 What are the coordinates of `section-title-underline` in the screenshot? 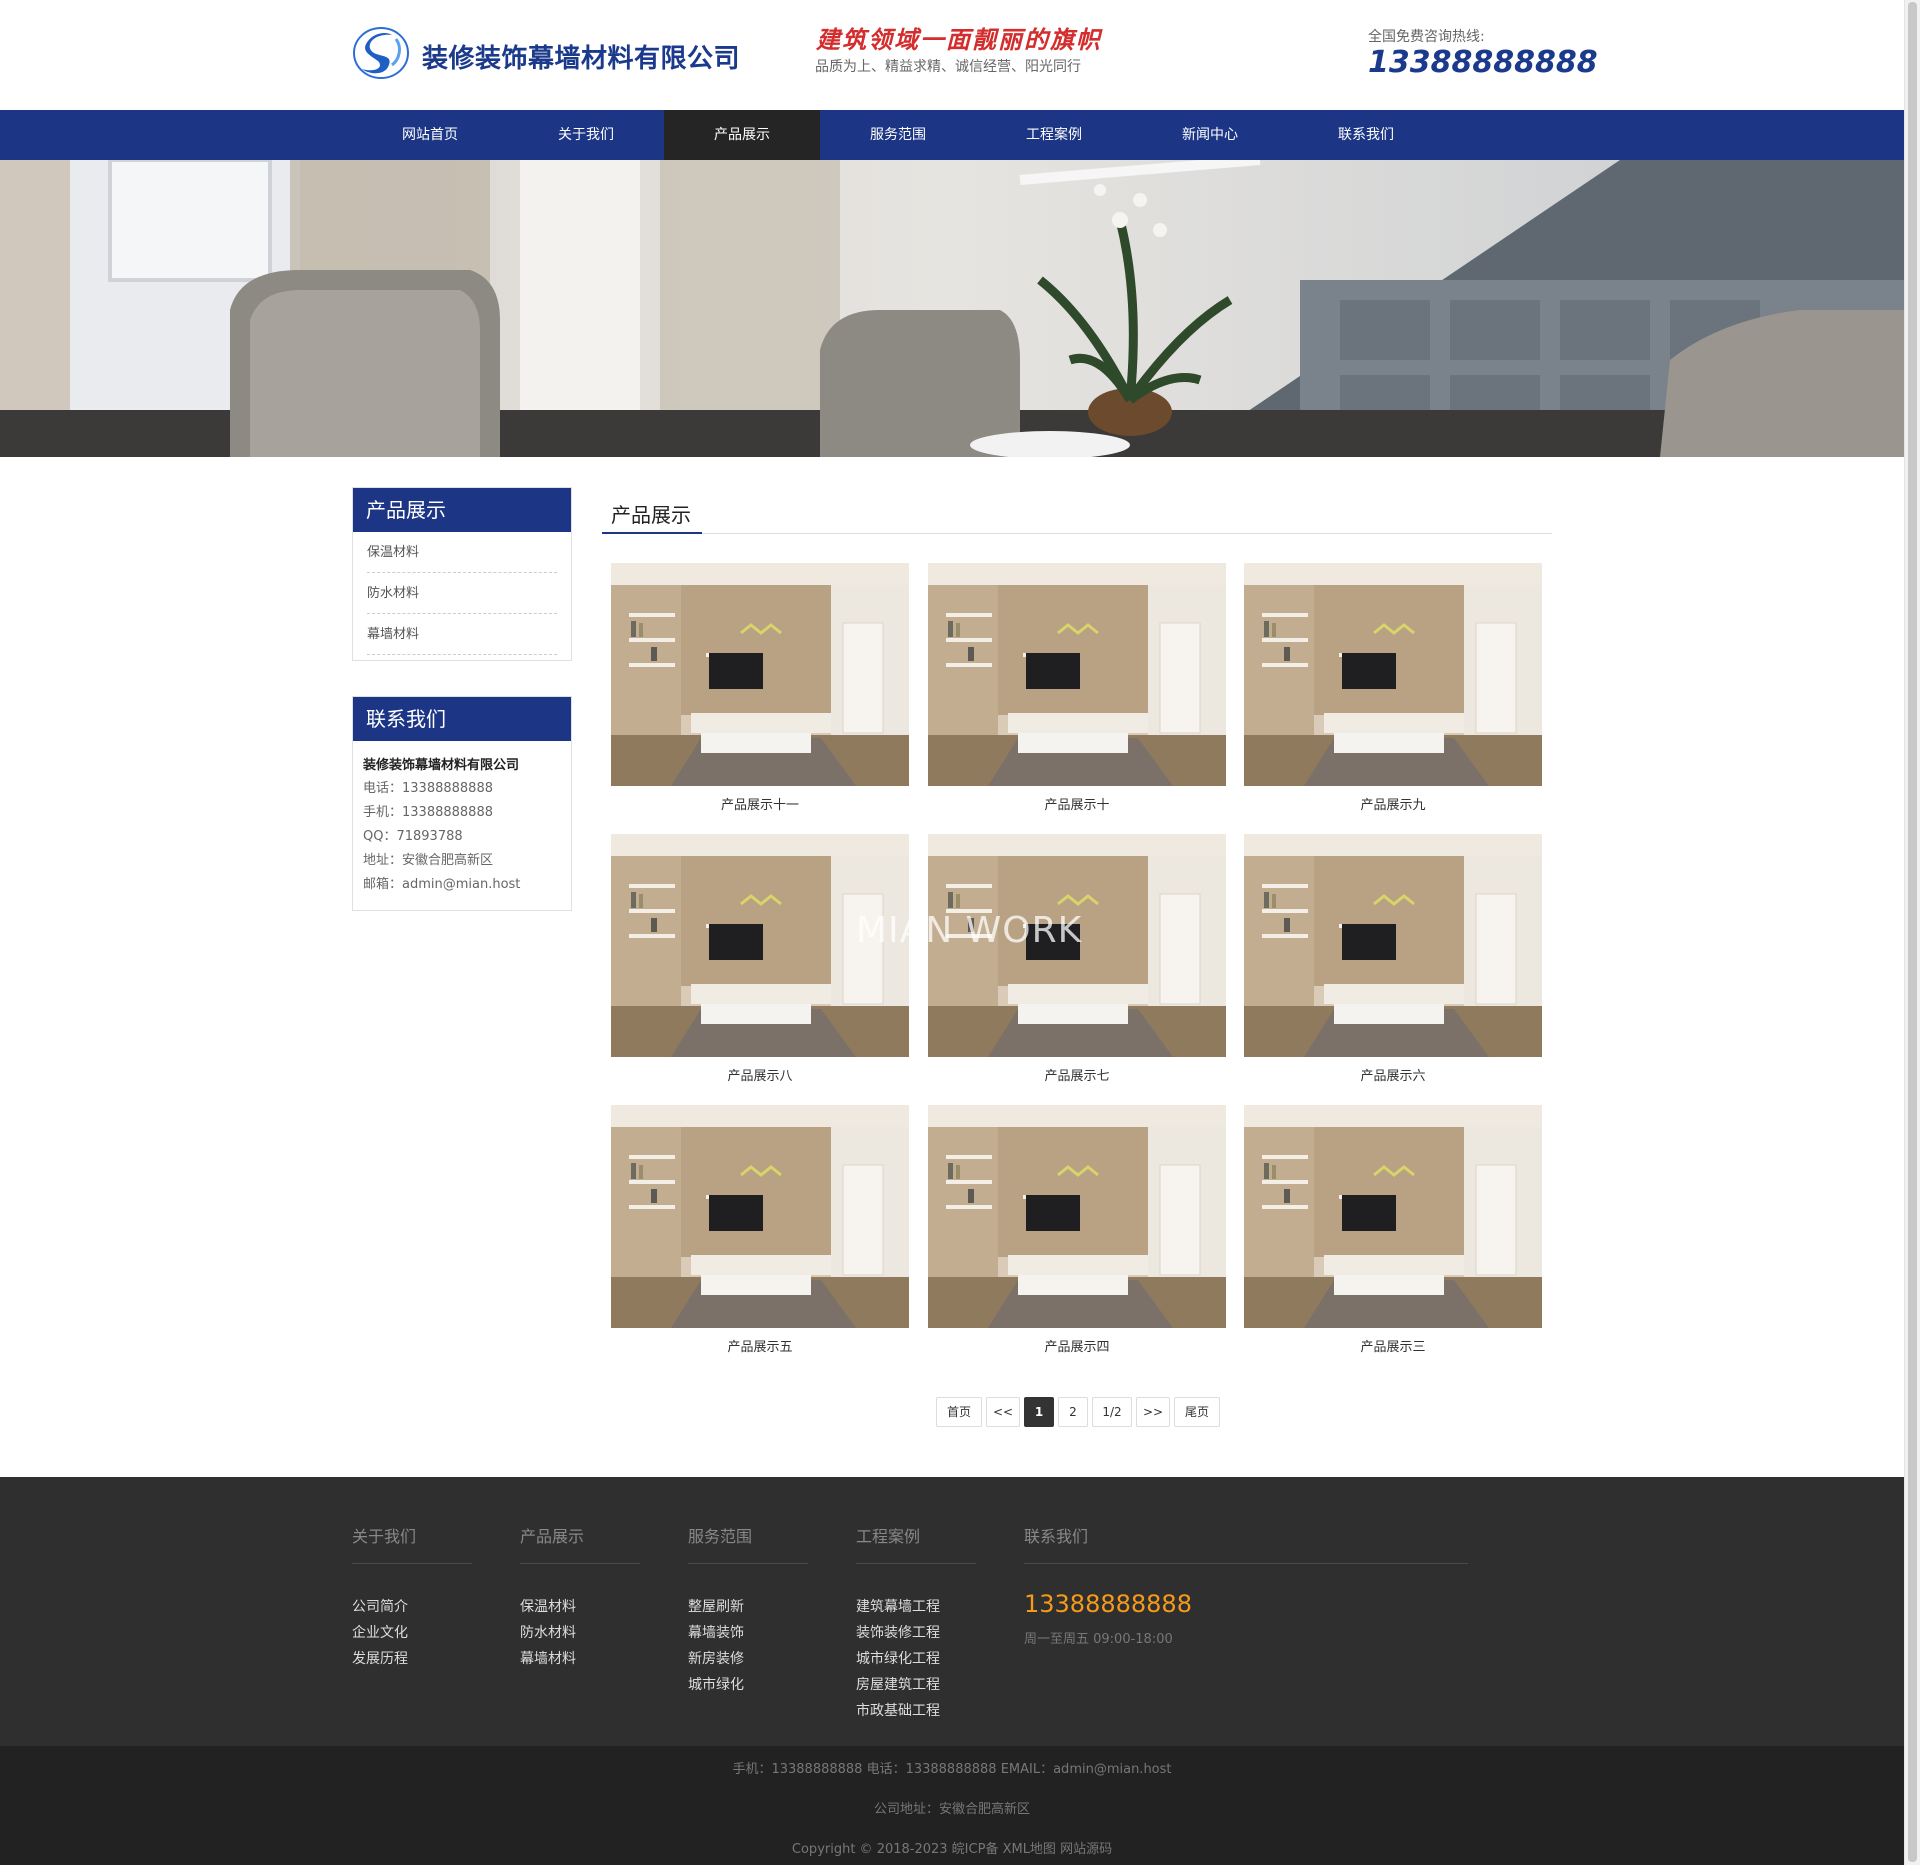 It's located at (652, 533).